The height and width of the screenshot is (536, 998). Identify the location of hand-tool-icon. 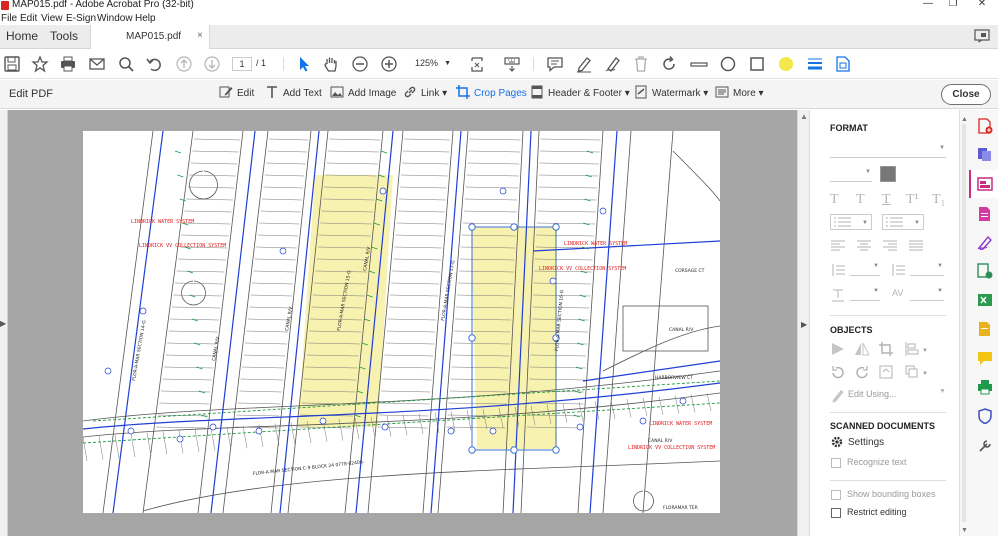
(331, 64).